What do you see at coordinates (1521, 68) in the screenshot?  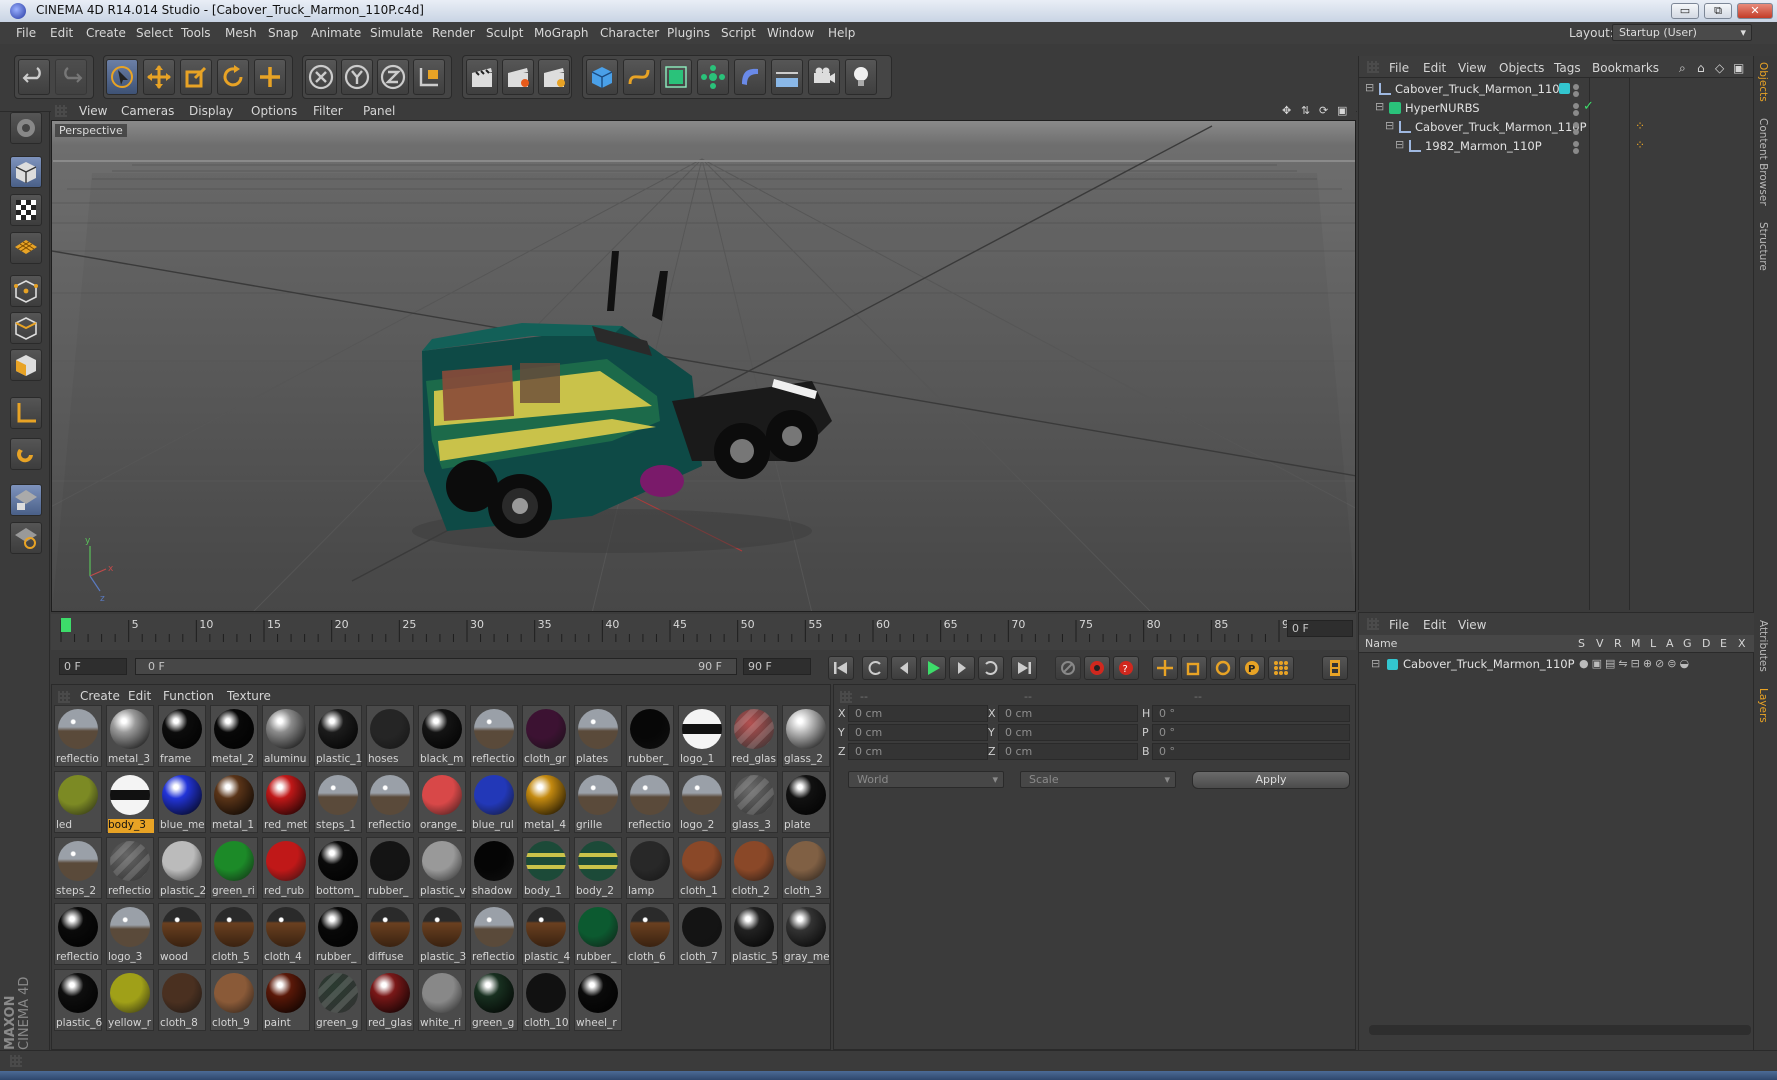 I see `object-menu-objects: Objects` at bounding box center [1521, 68].